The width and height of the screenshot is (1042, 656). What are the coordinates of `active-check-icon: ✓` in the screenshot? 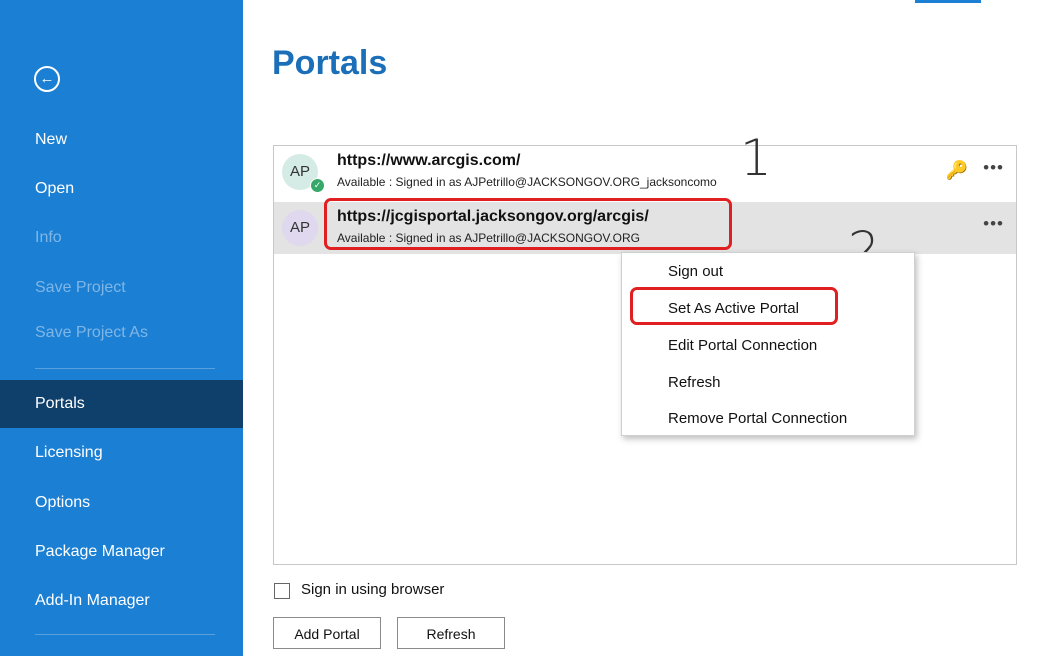 It's located at (317, 185).